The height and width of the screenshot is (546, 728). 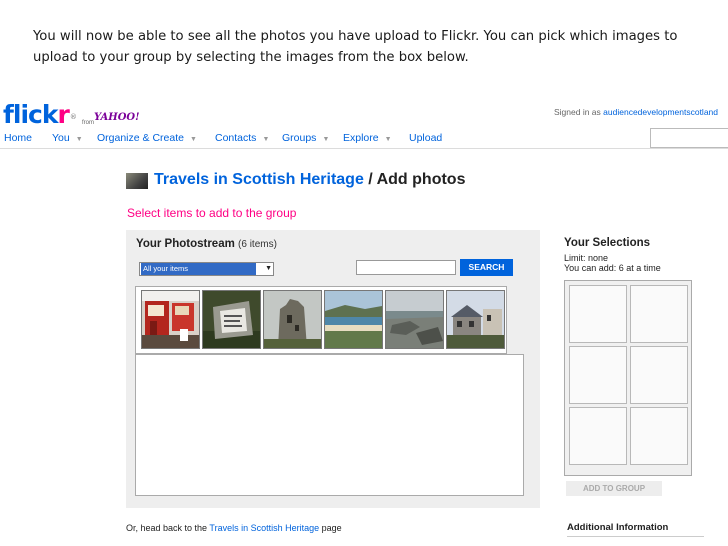 I want to click on signed-in-label: Signed in as, so click(x=577, y=112).